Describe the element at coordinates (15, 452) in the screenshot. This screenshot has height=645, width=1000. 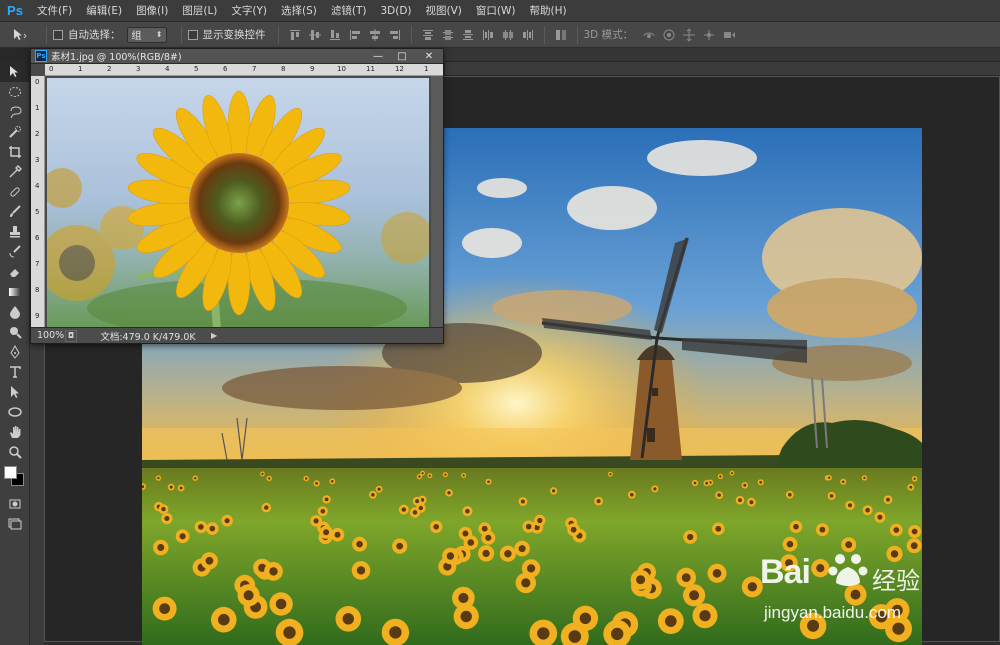
I see `tool-zoom` at that location.